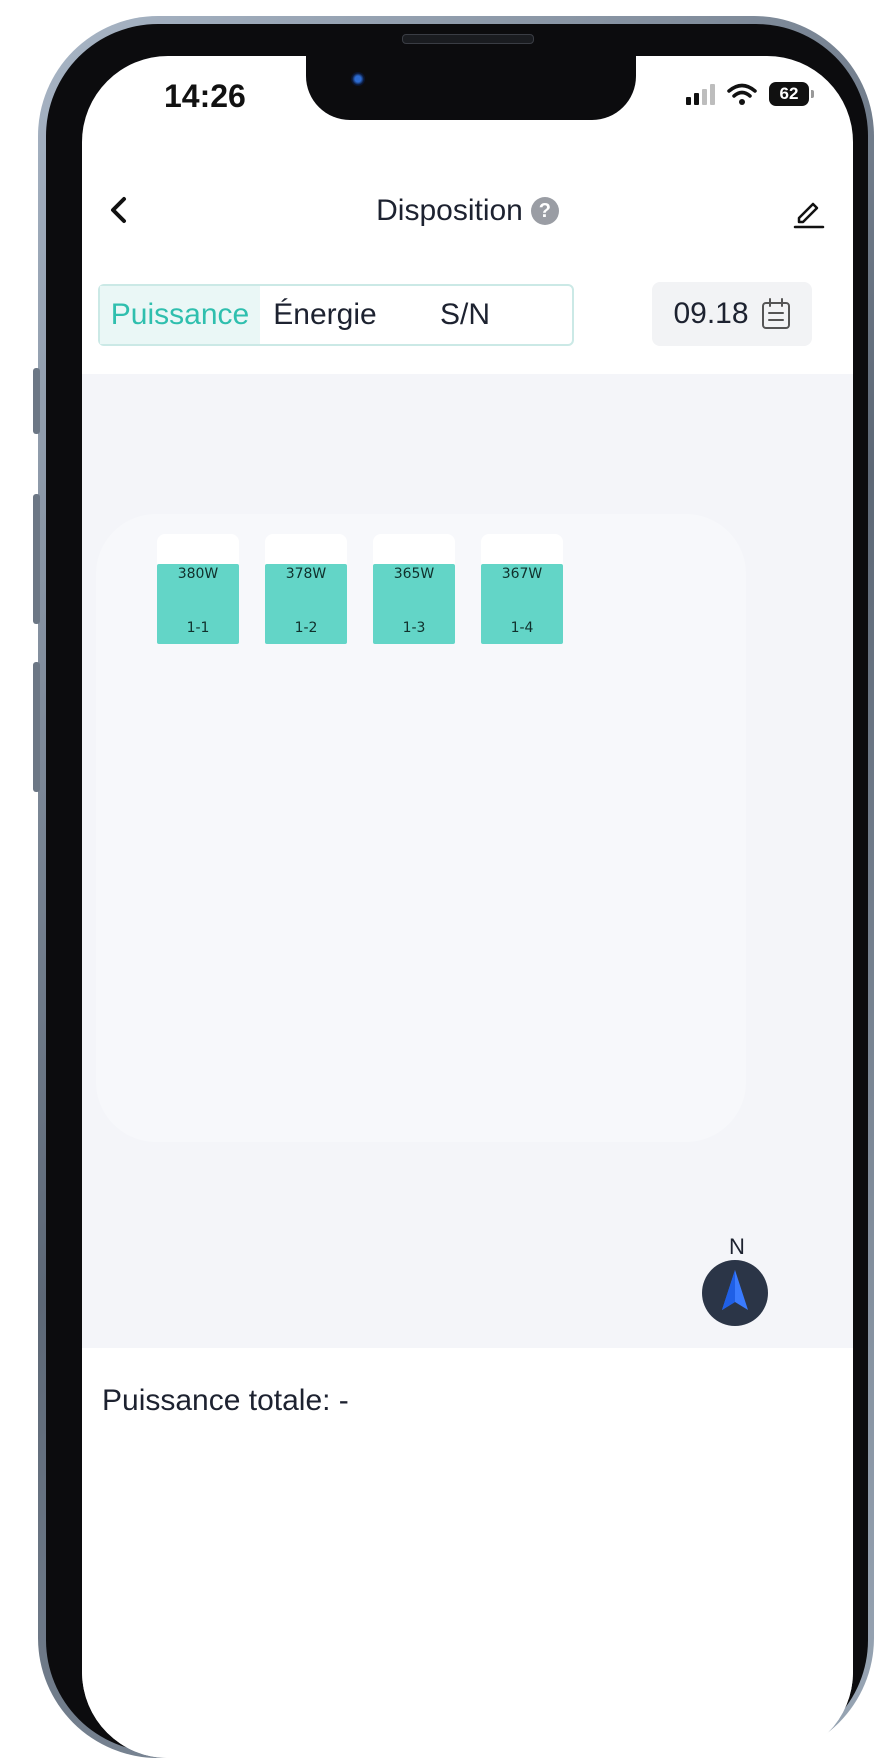  I want to click on status-icons: 62, so click(750, 94).